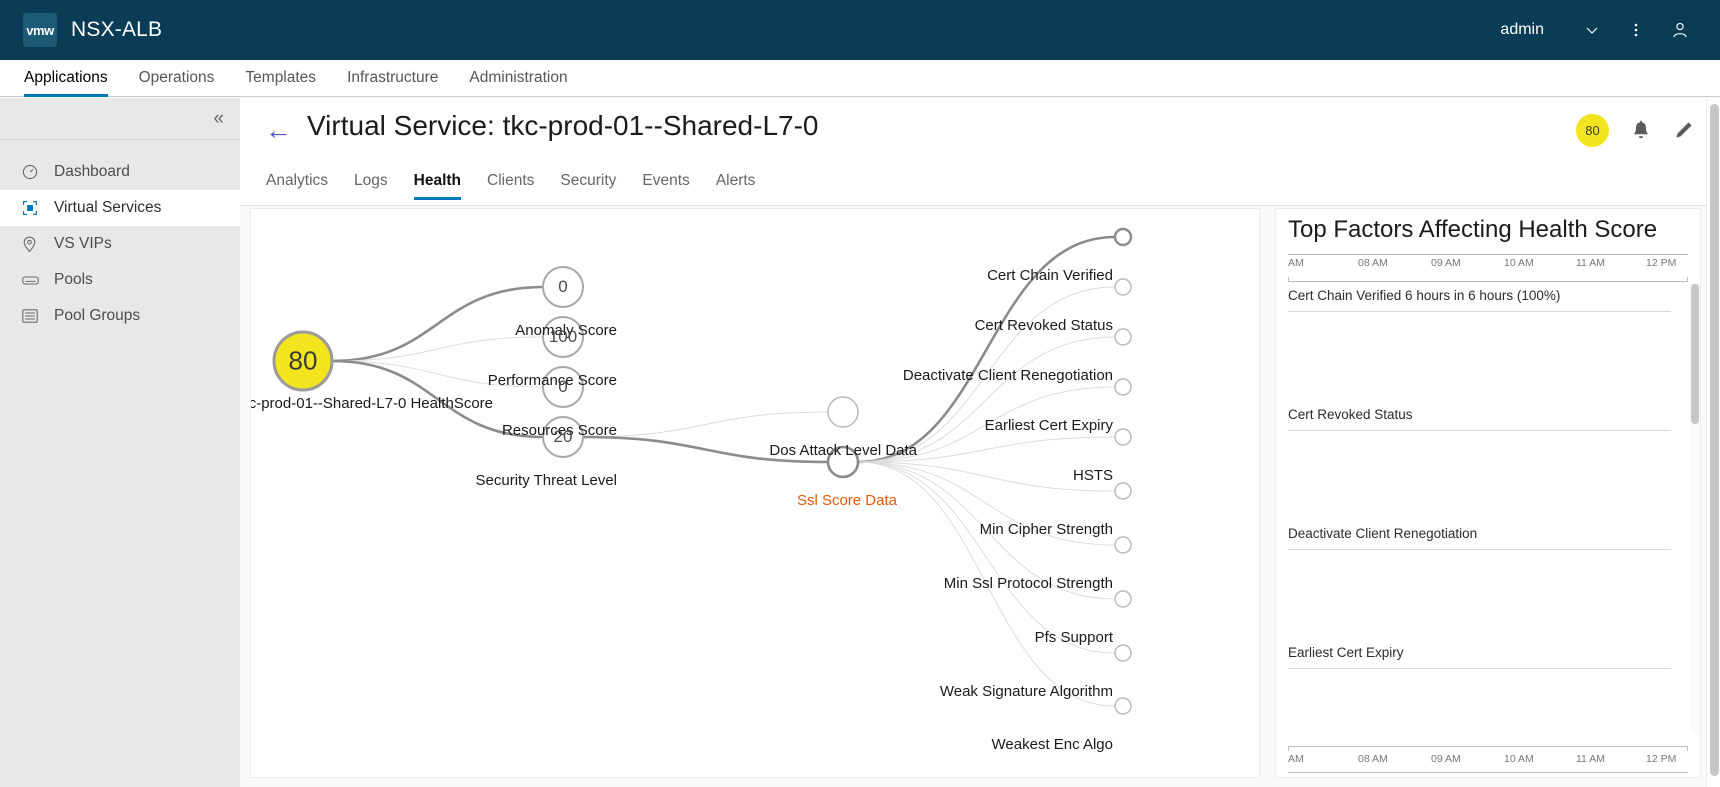  What do you see at coordinates (563, 436) in the screenshot?
I see `tree-node-value-security: 20` at bounding box center [563, 436].